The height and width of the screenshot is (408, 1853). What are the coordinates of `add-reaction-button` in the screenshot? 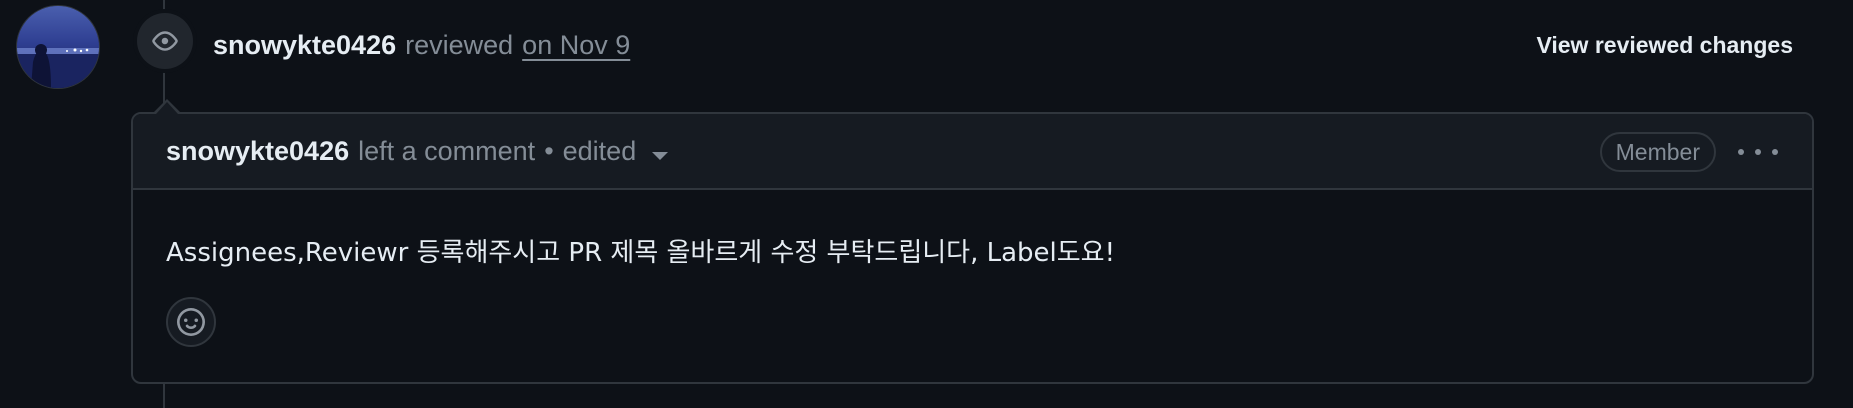 It's located at (191, 322).